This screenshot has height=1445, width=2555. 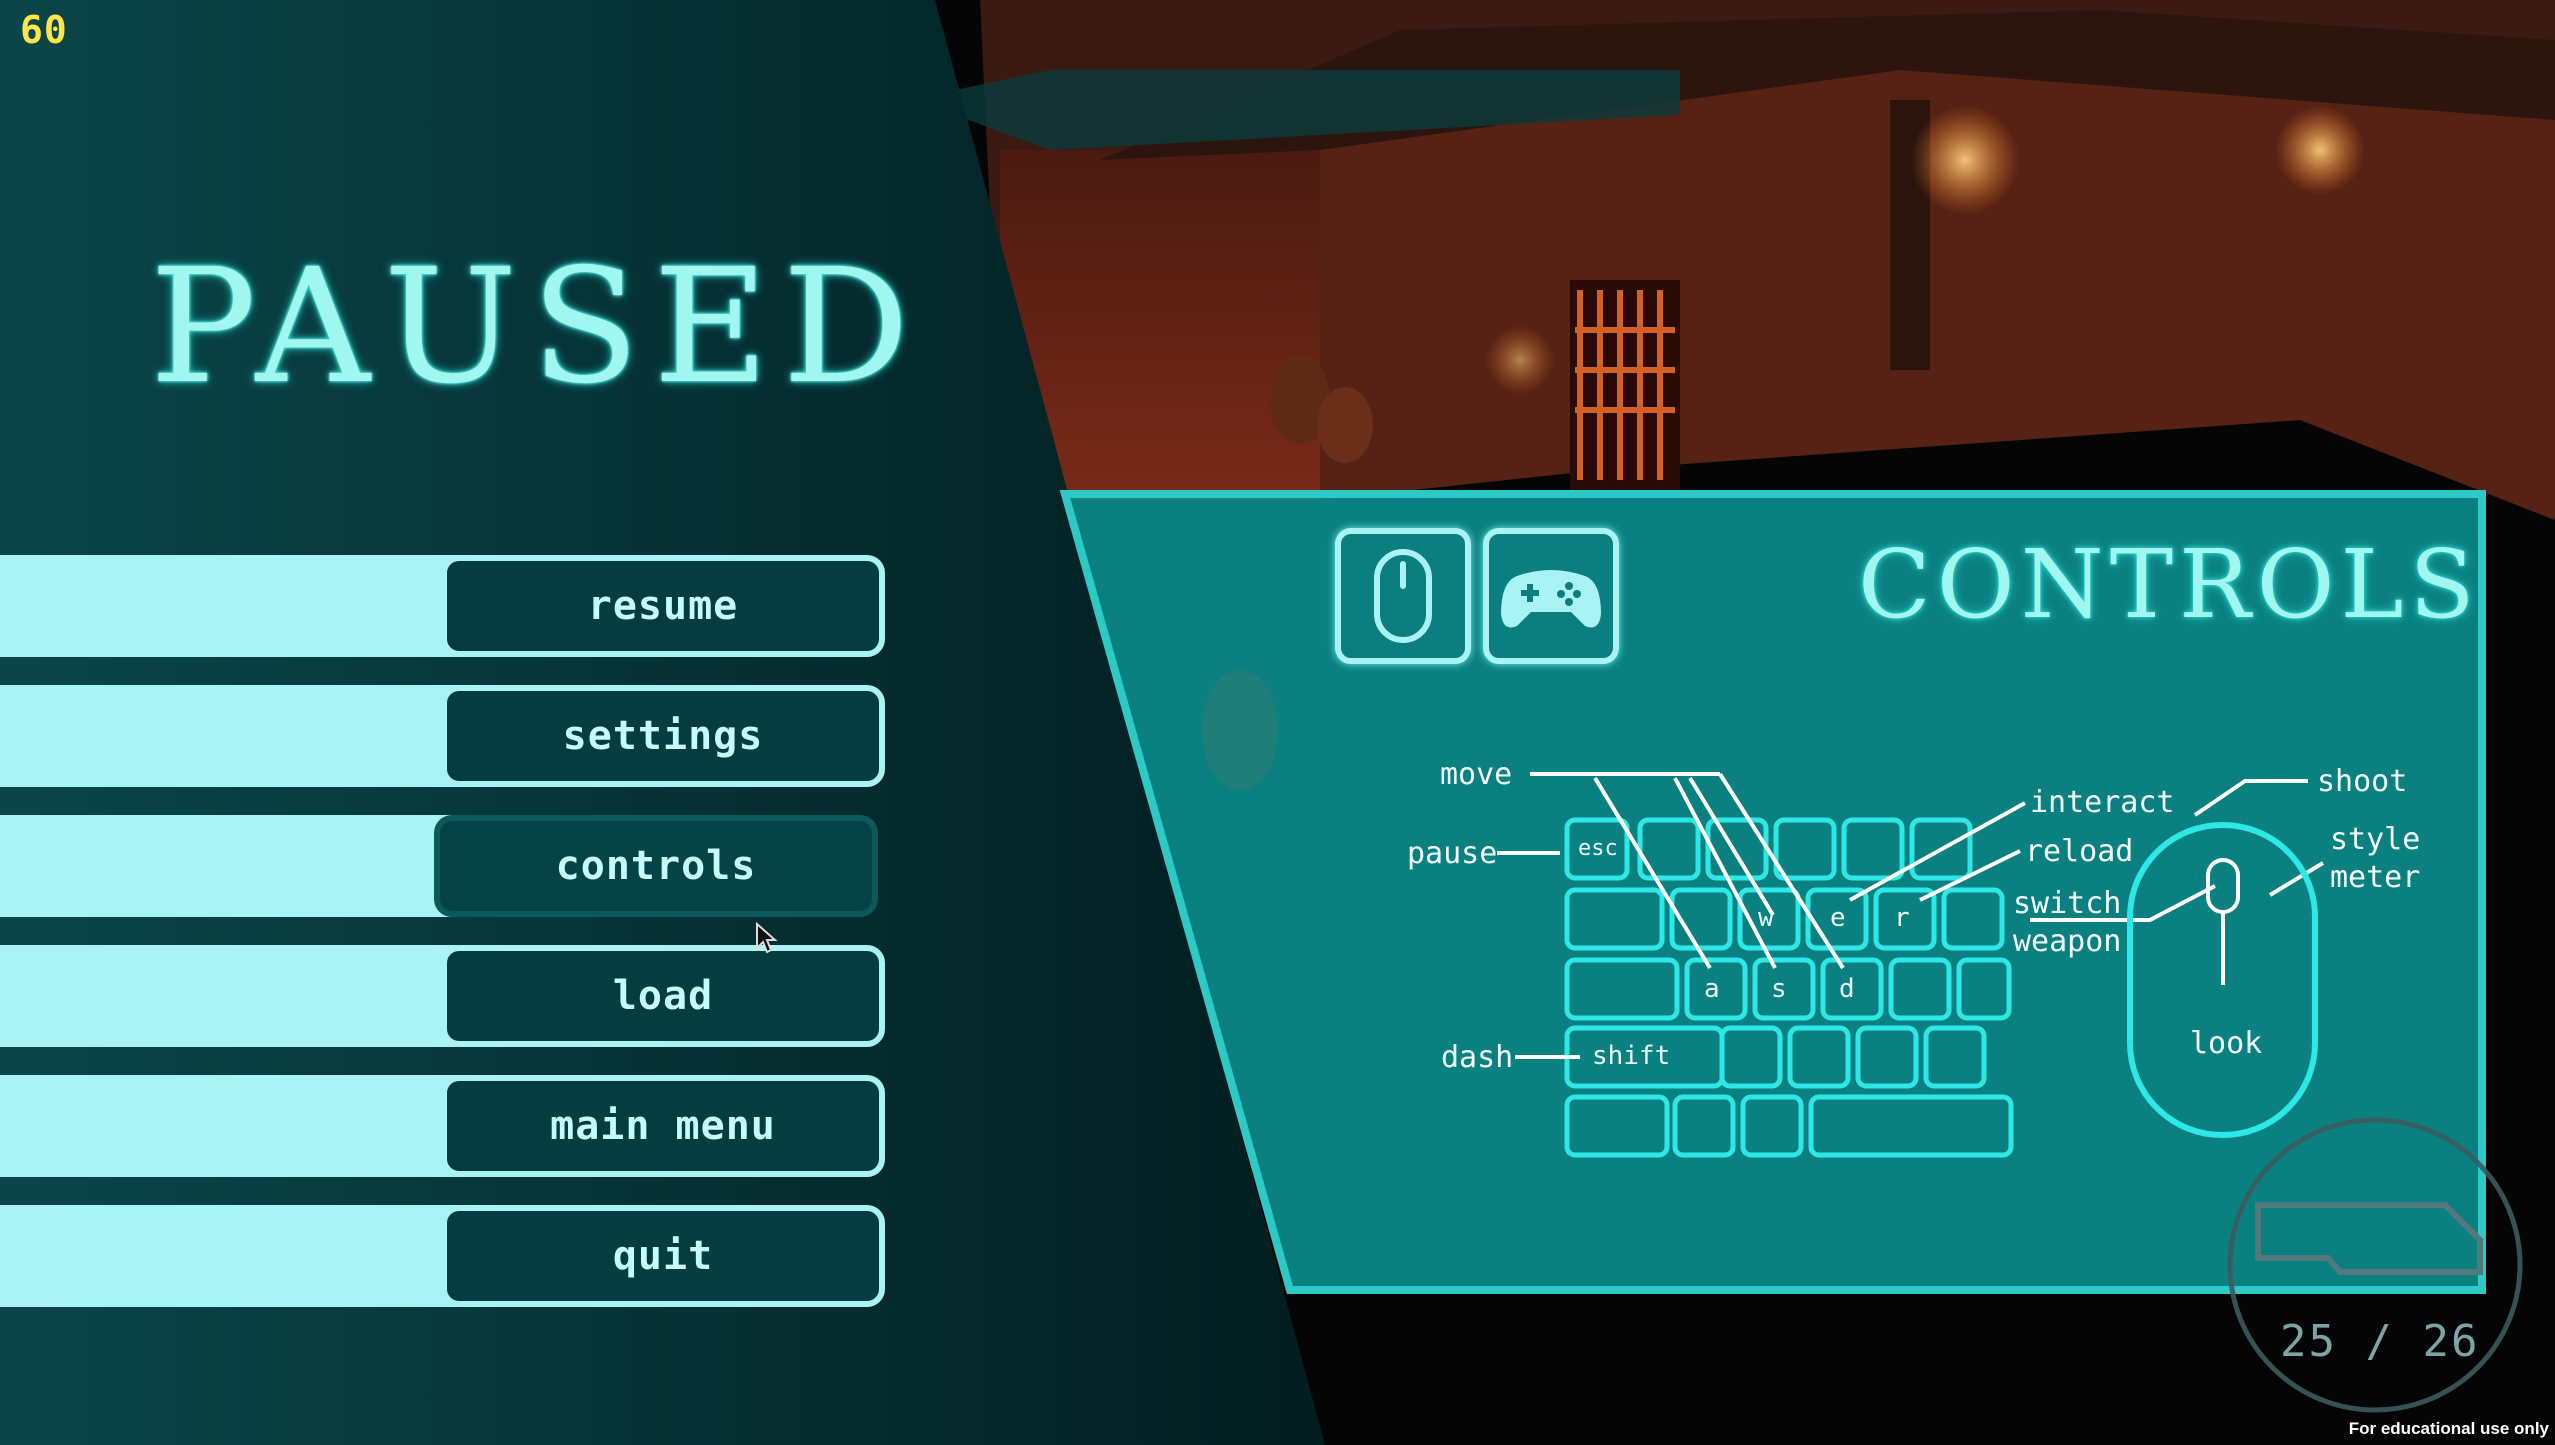 I want to click on gamepad-tab, so click(x=1551, y=596).